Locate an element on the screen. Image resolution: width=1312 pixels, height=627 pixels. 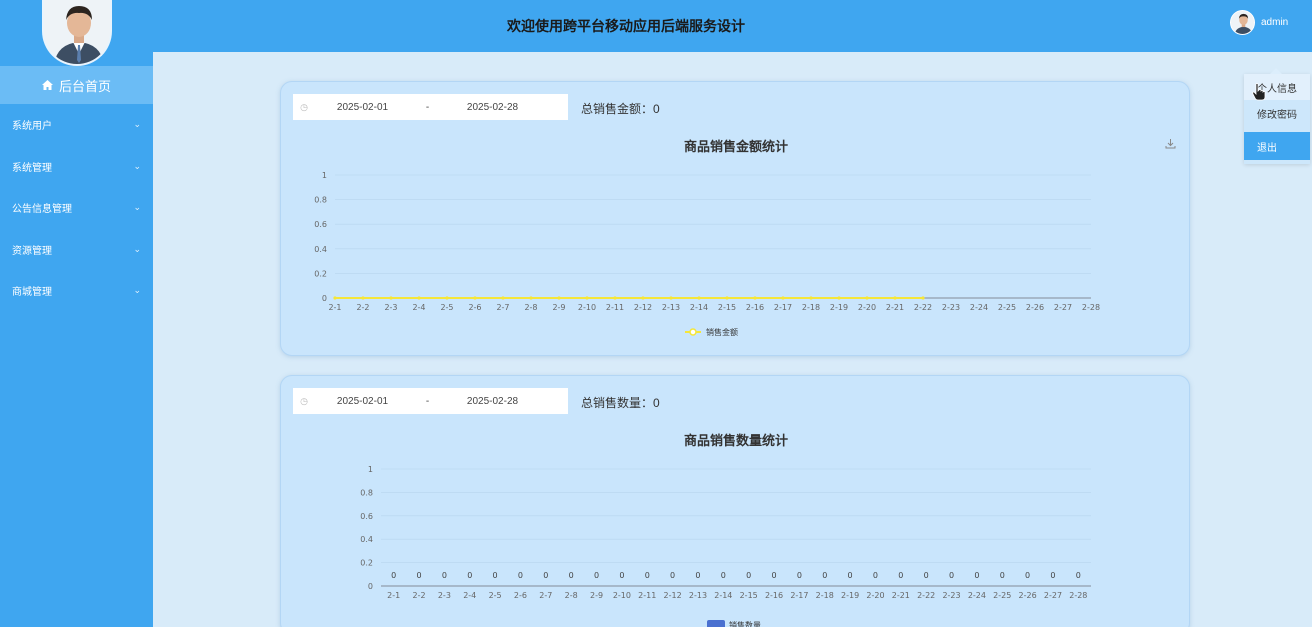
legend-swatch-icon is located at coordinates (716, 623).